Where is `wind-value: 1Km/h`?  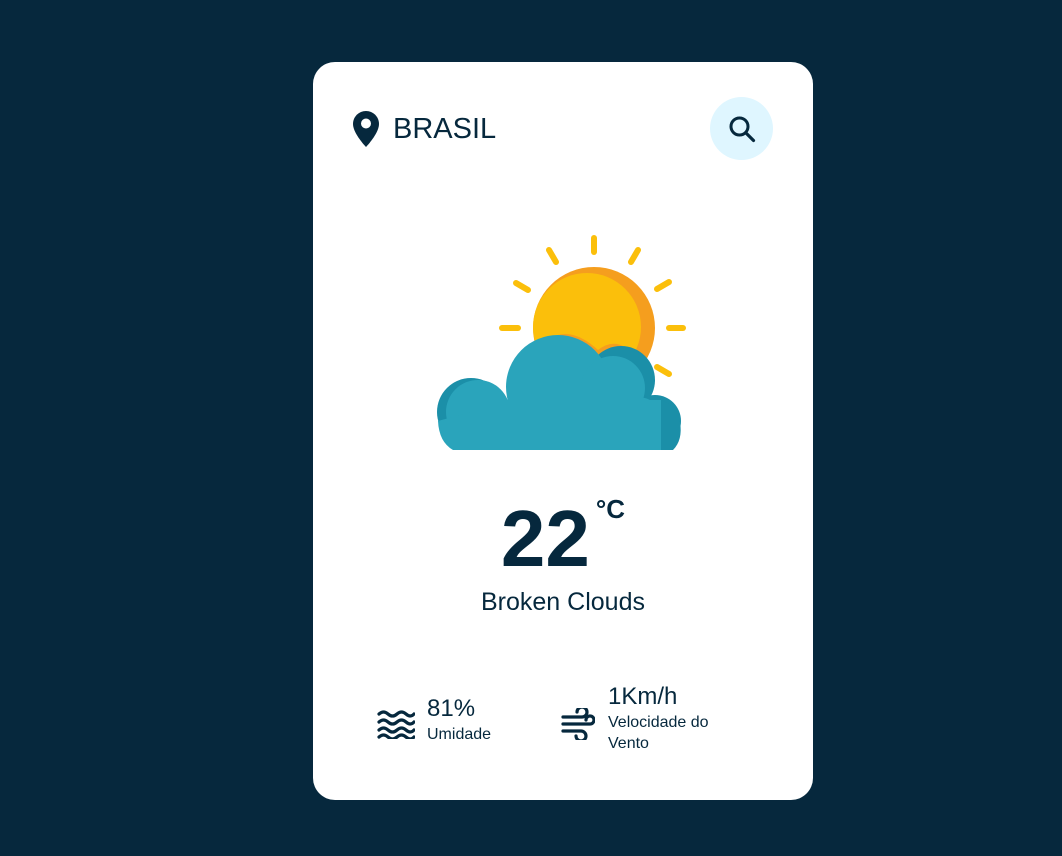
wind-value: 1Km/h is located at coordinates (643, 696).